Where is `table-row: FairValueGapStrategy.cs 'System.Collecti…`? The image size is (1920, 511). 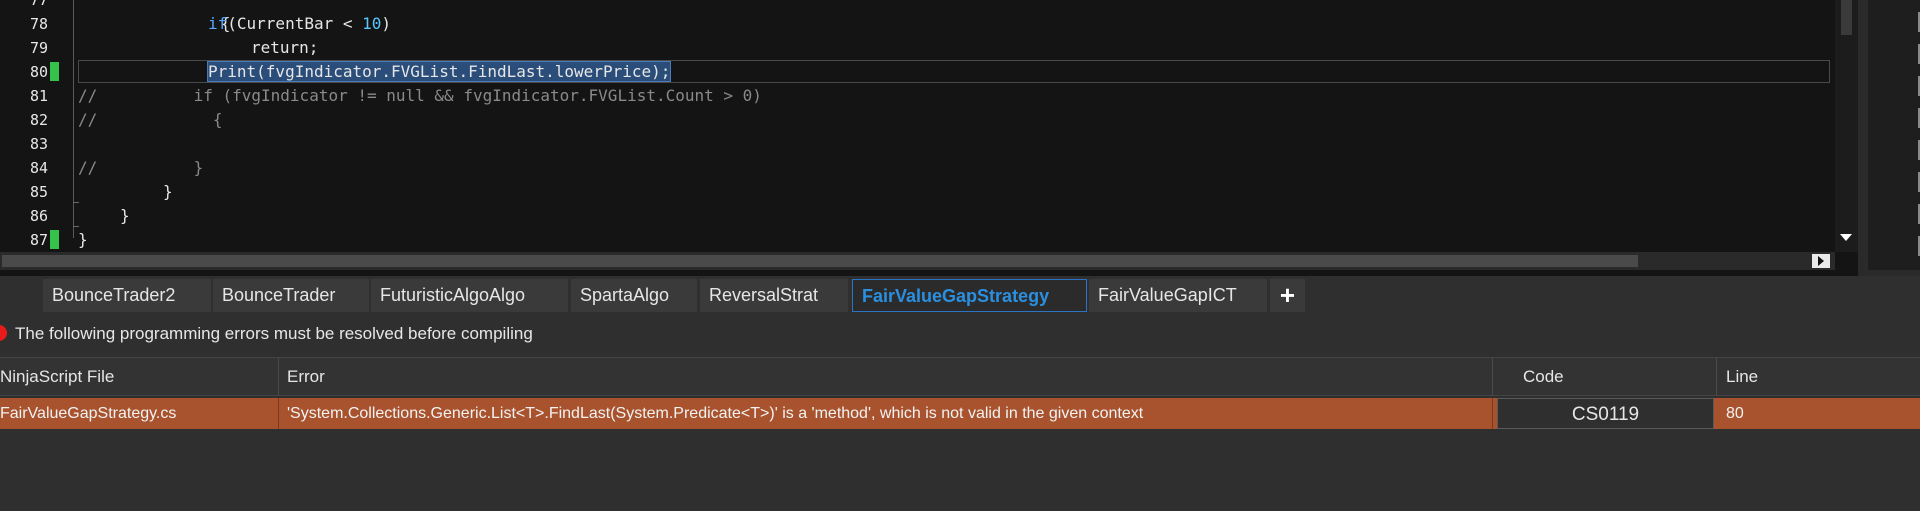
table-row: FairValueGapStrategy.cs 'System.Collecti… is located at coordinates (960, 413).